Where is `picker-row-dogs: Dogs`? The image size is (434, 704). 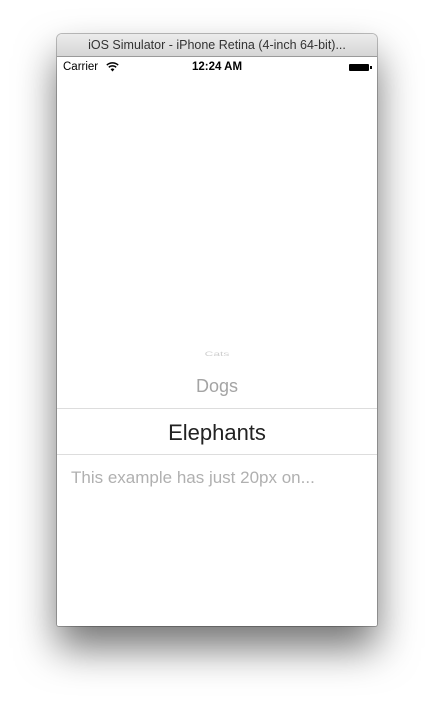
picker-row-dogs: Dogs is located at coordinates (217, 386).